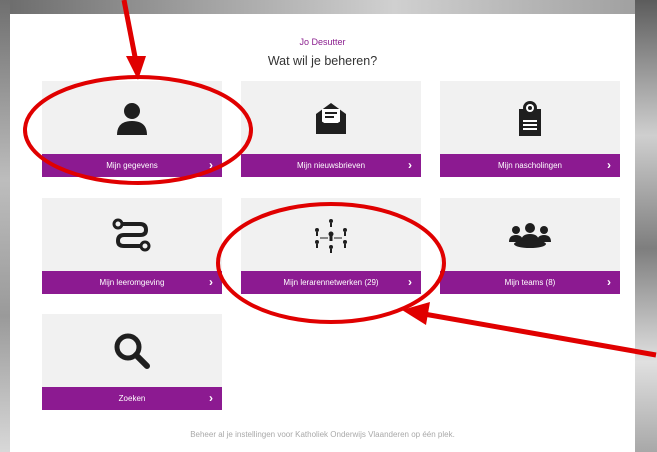 The image size is (657, 452). I want to click on search-icon, so click(132, 350).